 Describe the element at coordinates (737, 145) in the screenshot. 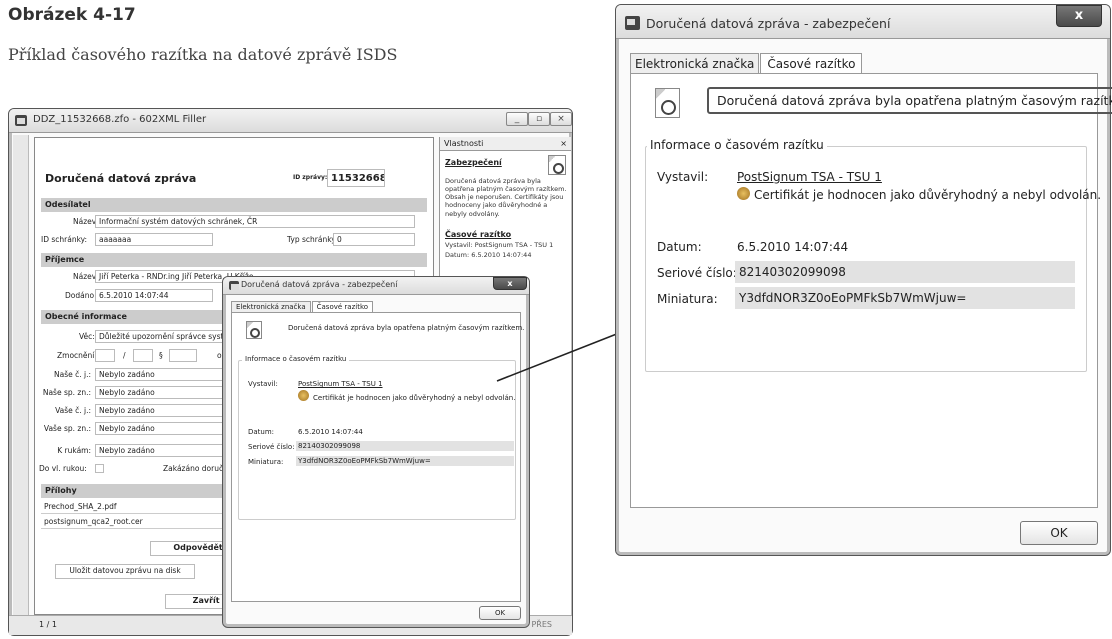

I see `large-group-title: Informace o časovém razítku` at that location.